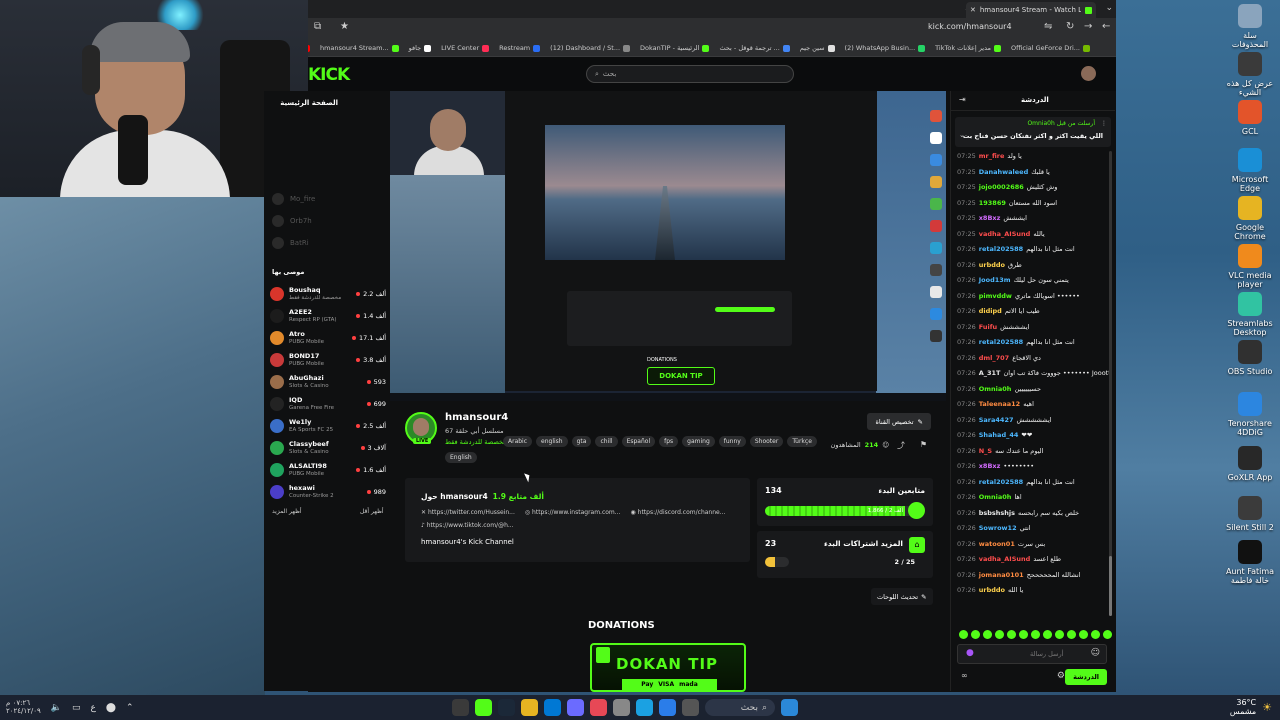 The height and width of the screenshot is (720, 1280). What do you see at coordinates (309, 103) in the screenshot?
I see `sidebar-home-title: الصفحة الرئيسية` at bounding box center [309, 103].